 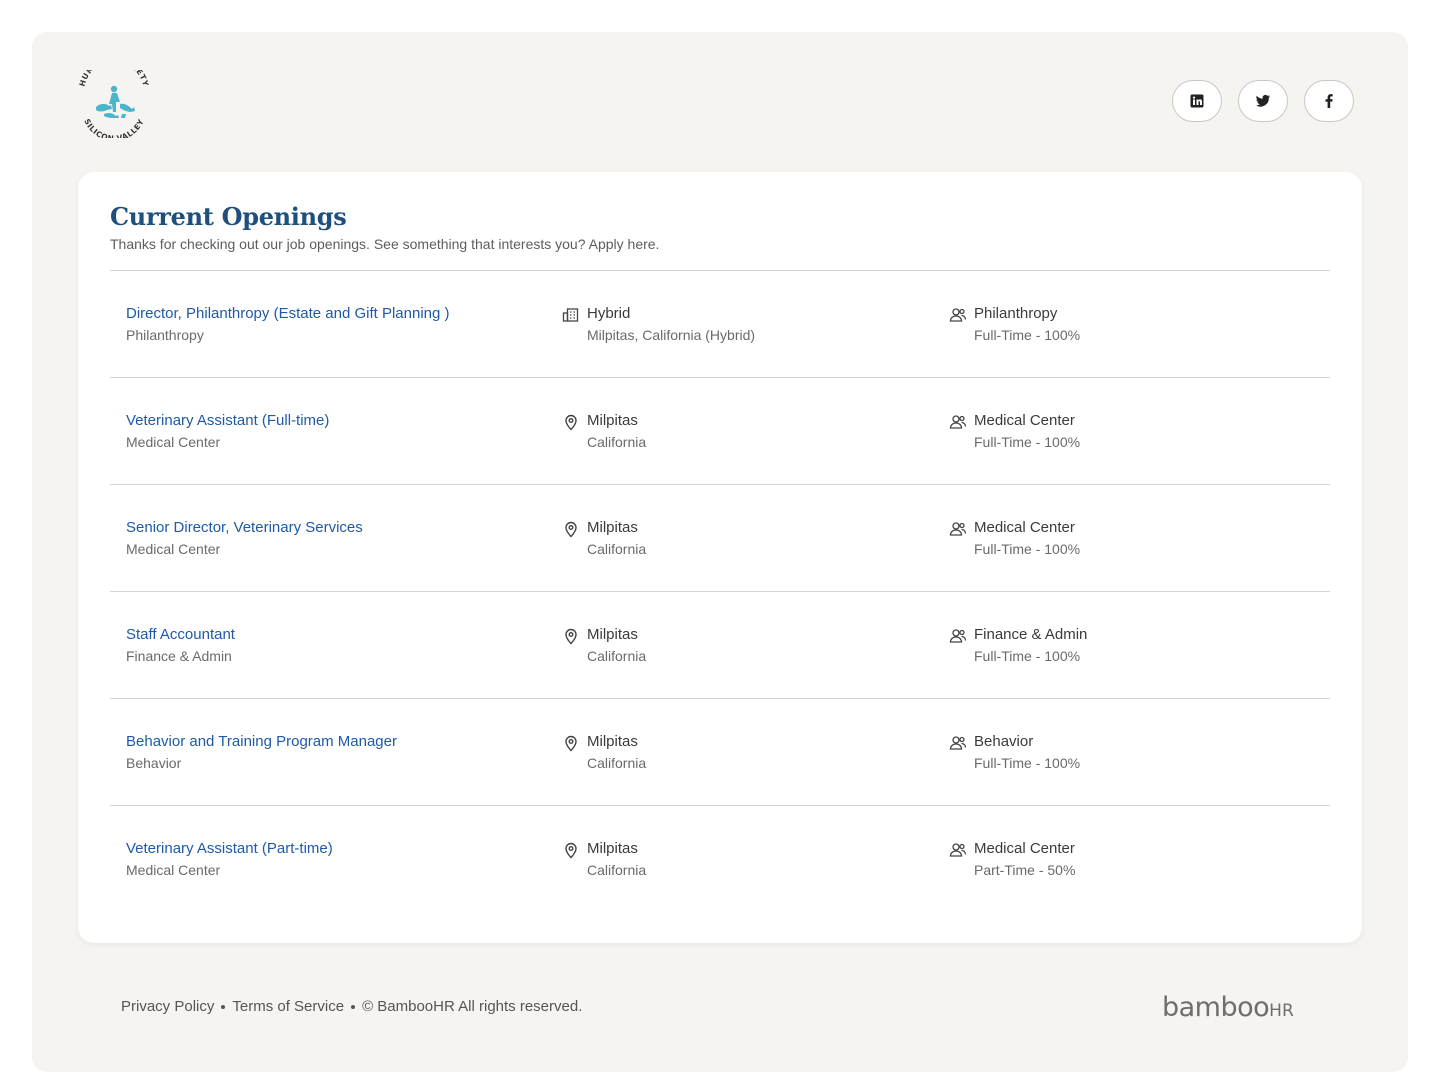 I want to click on job-title-link: Senior Director, Veterinary Services, so click(x=244, y=527).